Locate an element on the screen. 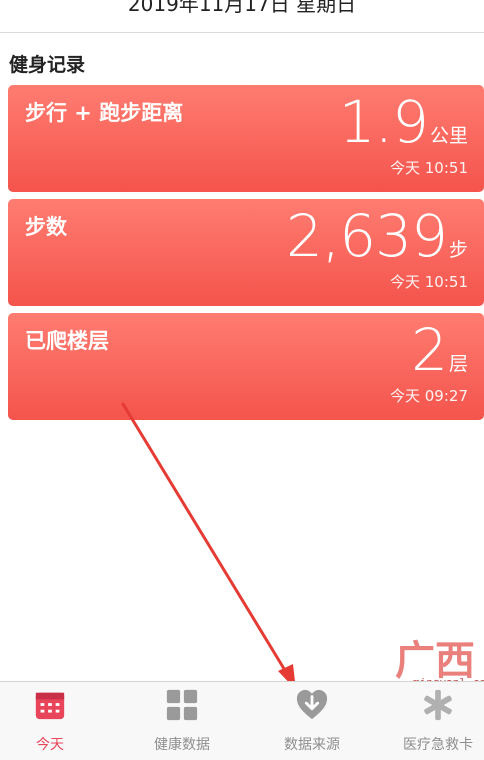  calendar-icon is located at coordinates (50, 706).